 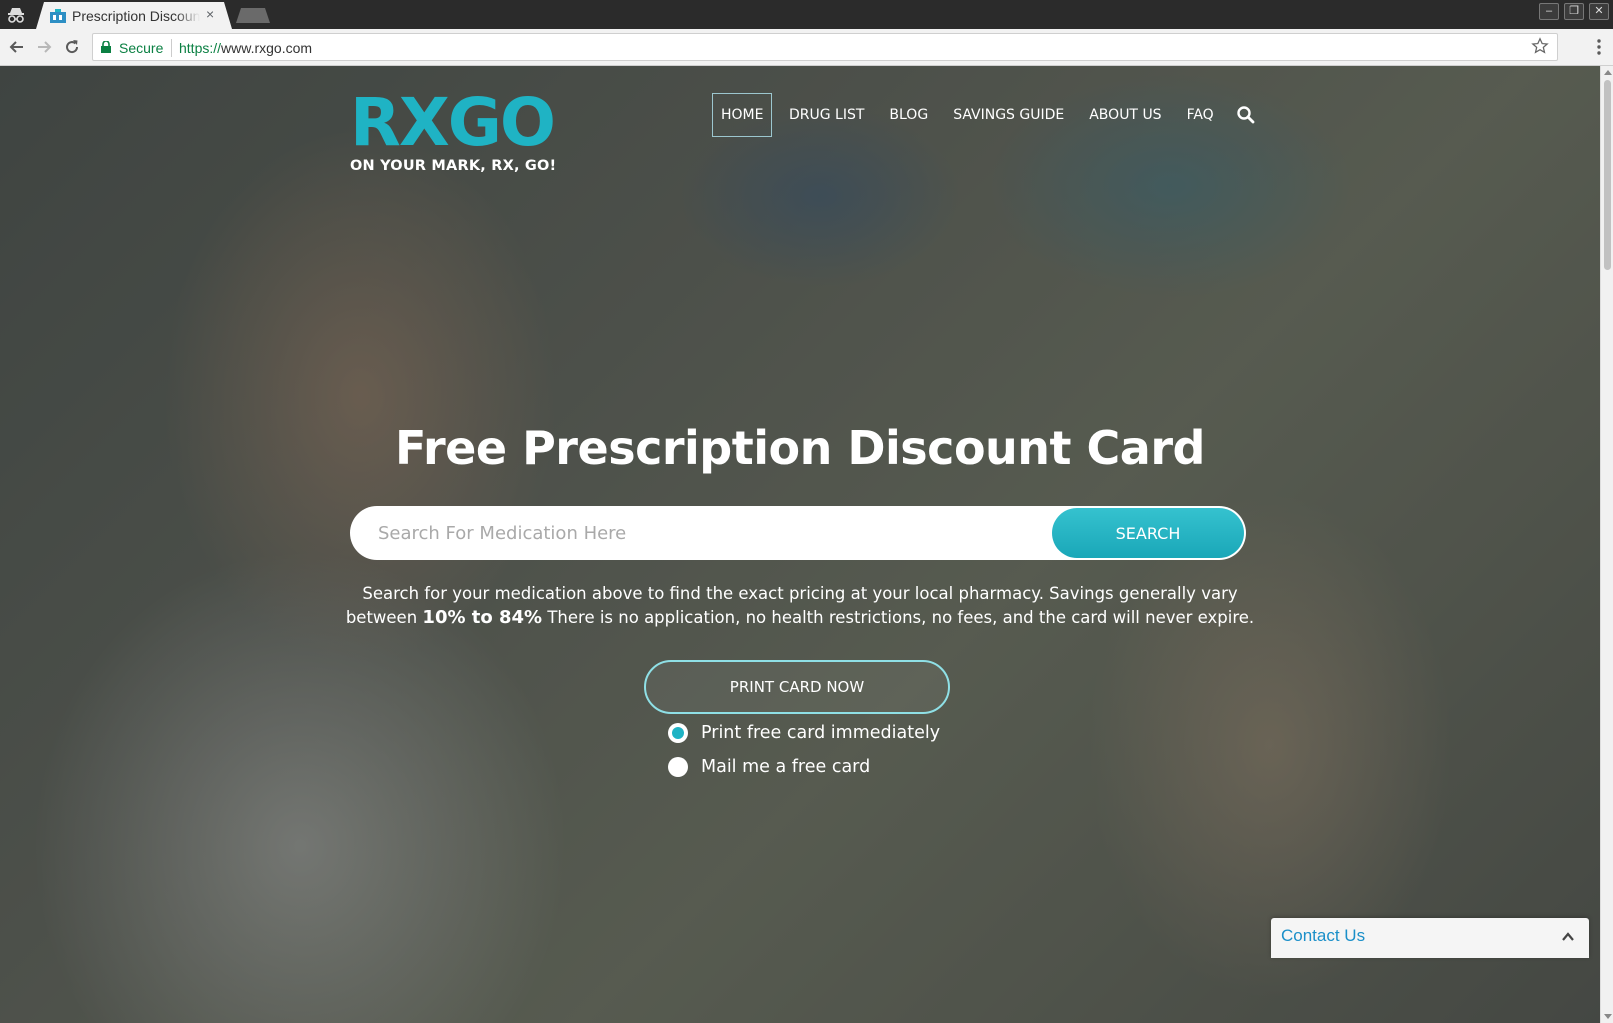 What do you see at coordinates (1568, 937) in the screenshot?
I see `chevron-up-icon` at bounding box center [1568, 937].